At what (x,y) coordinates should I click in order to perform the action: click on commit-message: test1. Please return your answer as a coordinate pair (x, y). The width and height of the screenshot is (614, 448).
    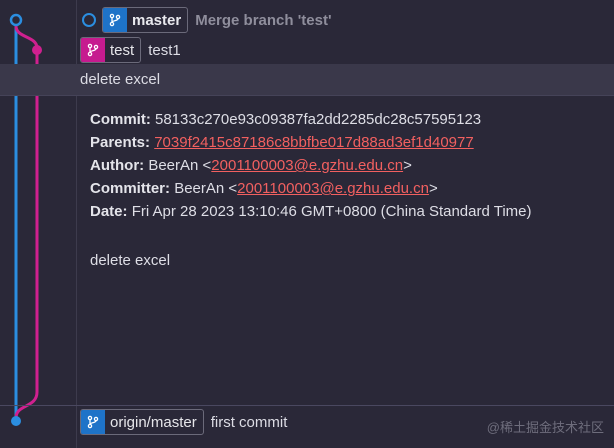
    Looking at the image, I should click on (164, 50).